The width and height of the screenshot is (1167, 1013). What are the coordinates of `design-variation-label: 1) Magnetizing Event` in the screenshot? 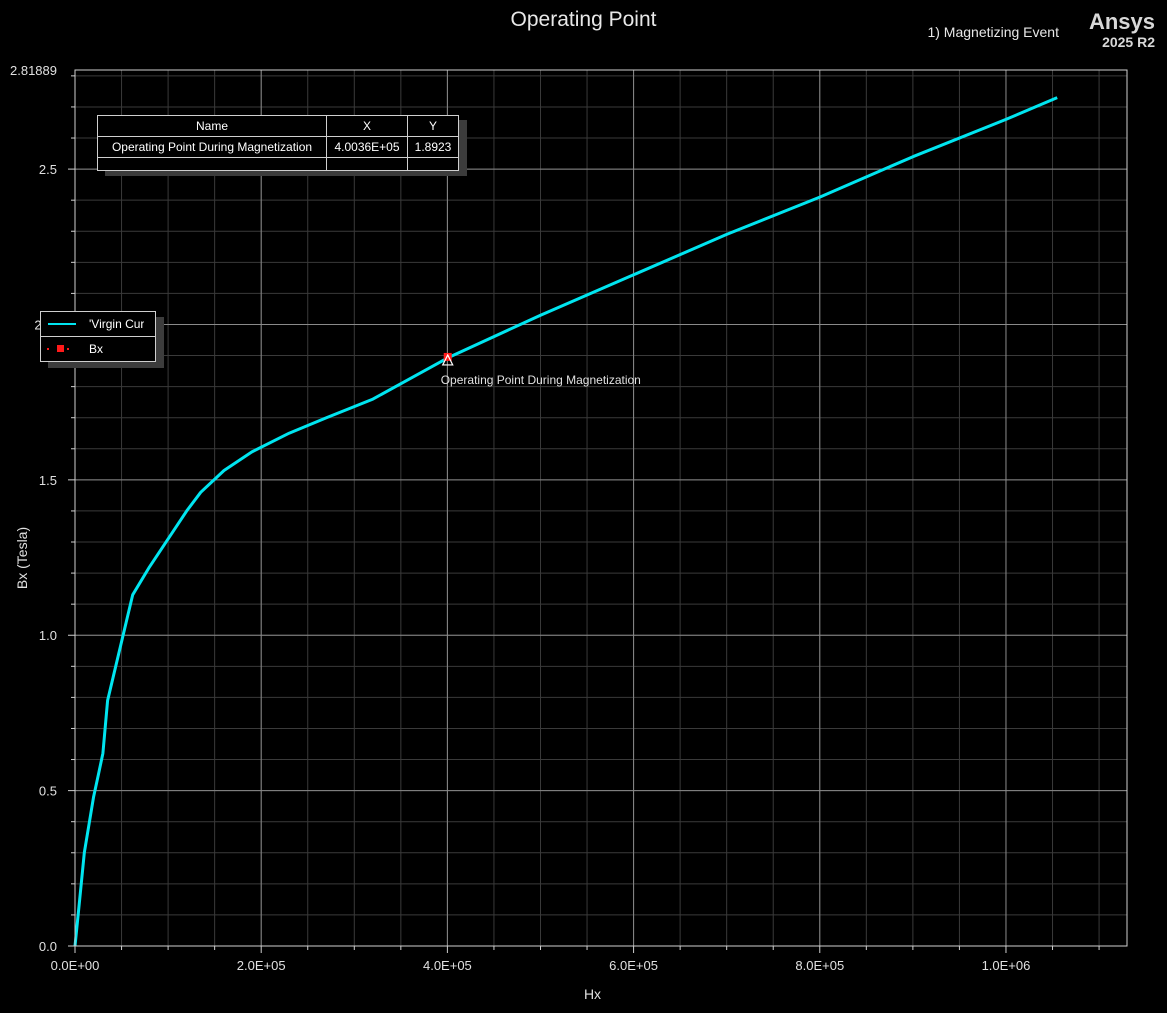 It's located at (993, 32).